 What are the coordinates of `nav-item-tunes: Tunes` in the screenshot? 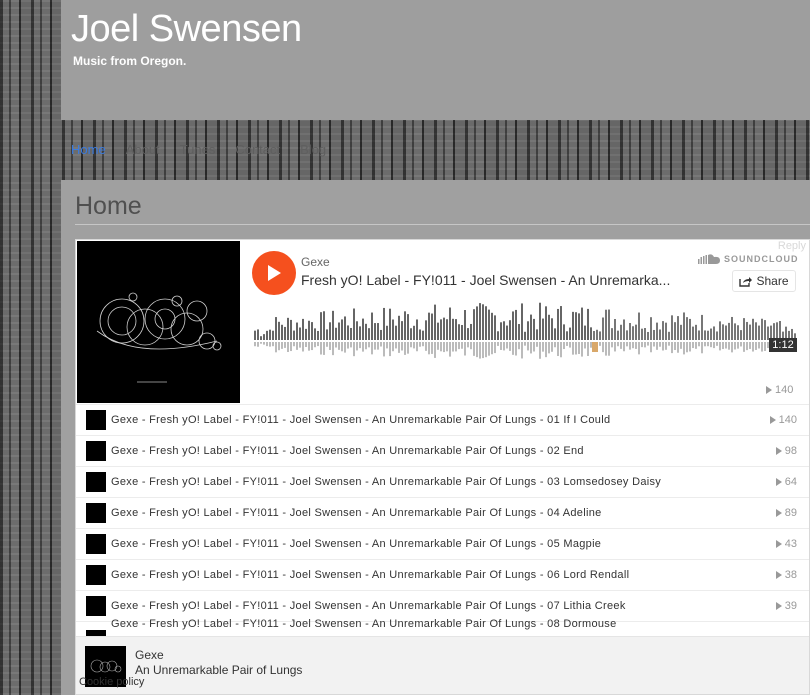 It's located at (198, 151).